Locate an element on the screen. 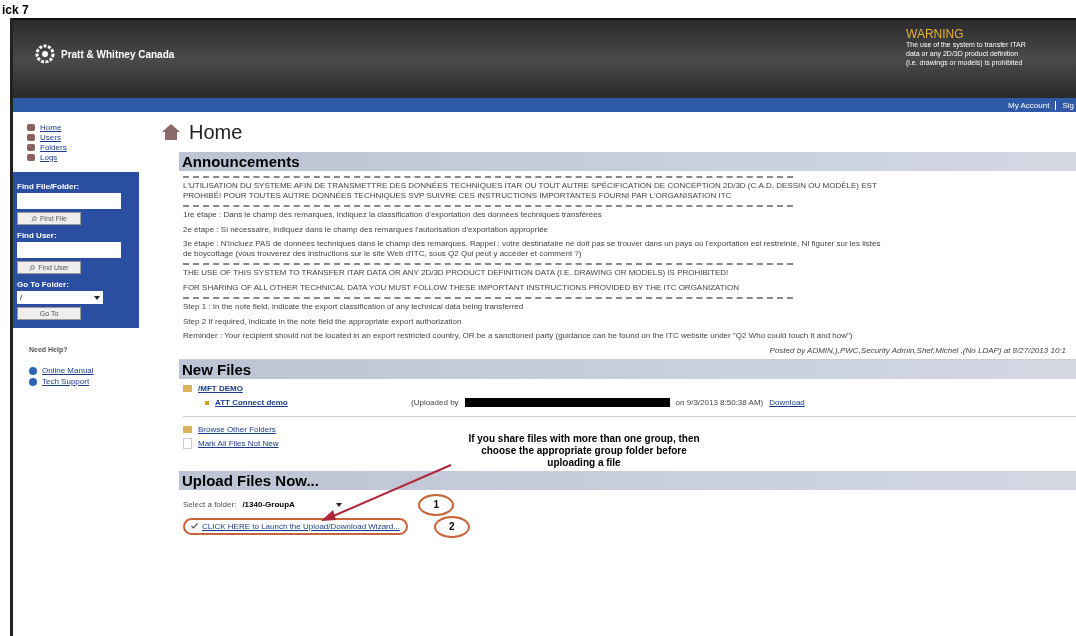  callout-text: If you share files with more than one group, then choose the appropriate group folder before uploading a file is located at coordinates (584, 450).